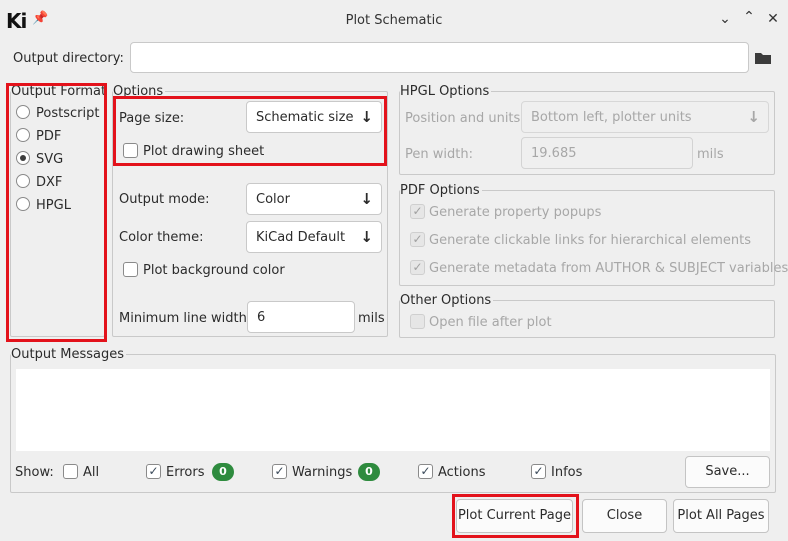 The height and width of the screenshot is (541, 788). What do you see at coordinates (68, 58) in the screenshot?
I see `output-directory-label: Output directory:` at bounding box center [68, 58].